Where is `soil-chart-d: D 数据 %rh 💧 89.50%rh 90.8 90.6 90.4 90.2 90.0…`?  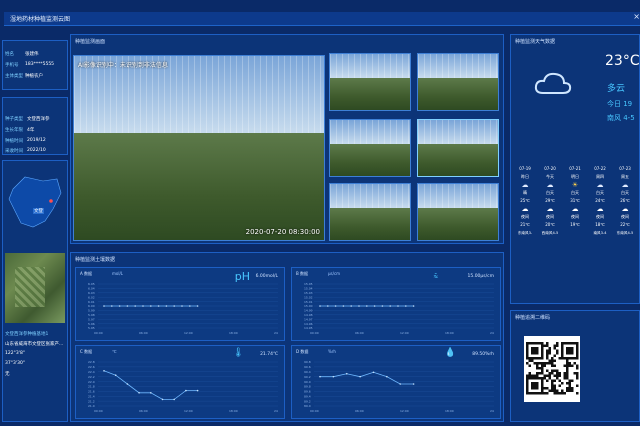 soil-chart-d: D 数据 %rh 💧 89.50%rh 90.8 90.6 90.4 90.2 90.0… is located at coordinates (396, 382).